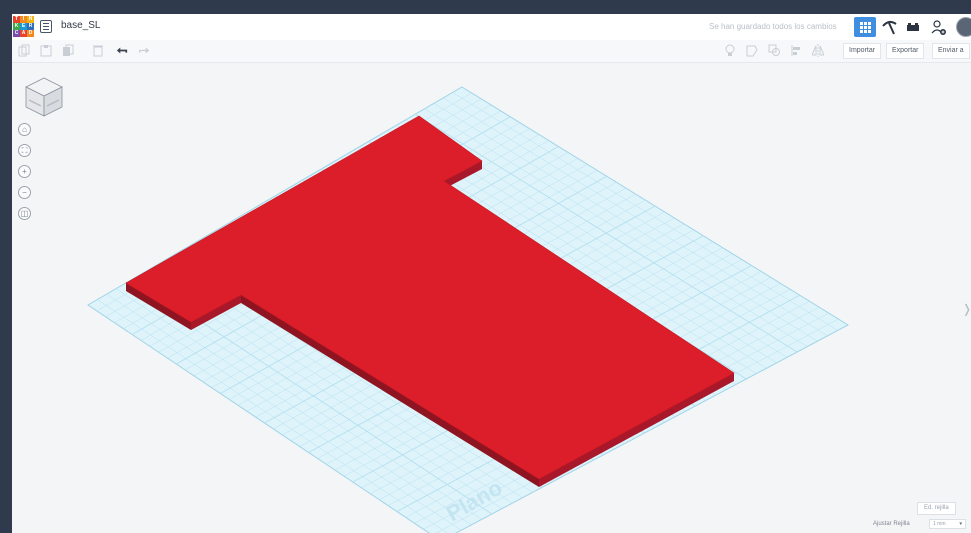 The width and height of the screenshot is (971, 533). Describe the element at coordinates (30, 19) in the screenshot. I see `logo-letter: N` at that location.